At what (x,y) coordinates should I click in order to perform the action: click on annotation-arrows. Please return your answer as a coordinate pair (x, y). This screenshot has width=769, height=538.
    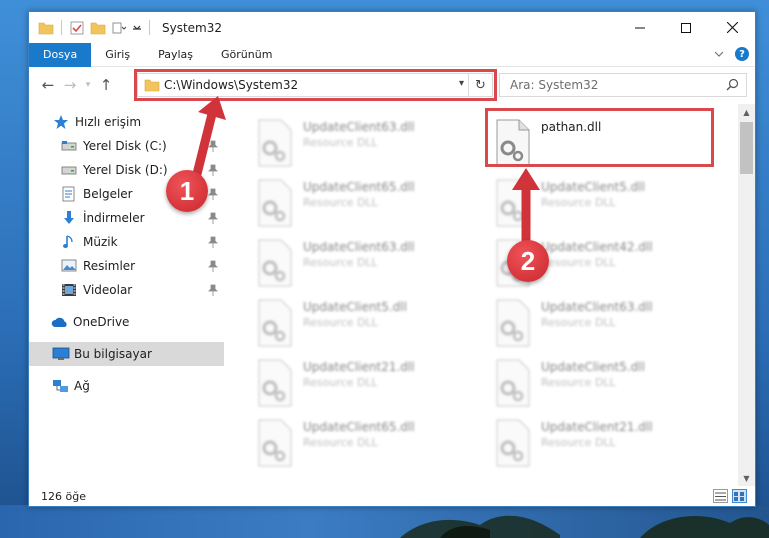
    Looking at the image, I should click on (365, 172).